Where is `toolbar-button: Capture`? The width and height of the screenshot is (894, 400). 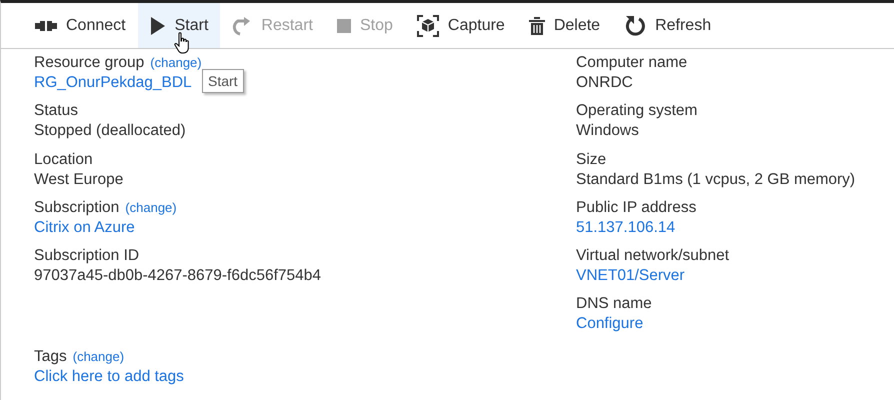
toolbar-button: Capture is located at coordinates (460, 25).